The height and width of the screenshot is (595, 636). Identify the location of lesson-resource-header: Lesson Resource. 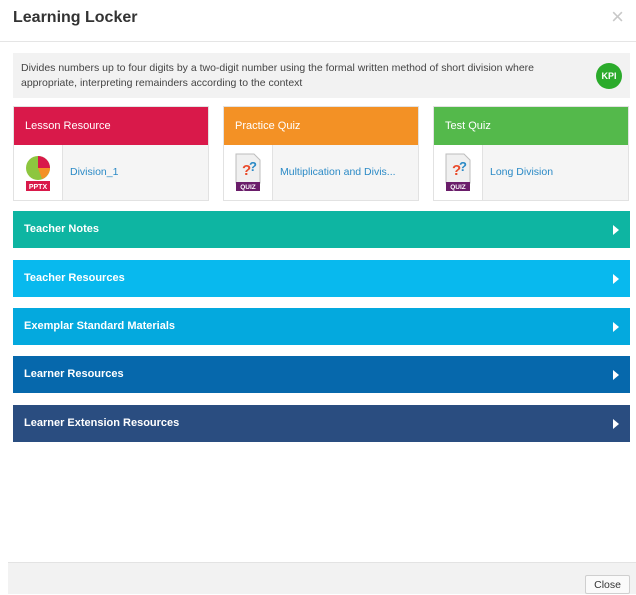
(111, 126).